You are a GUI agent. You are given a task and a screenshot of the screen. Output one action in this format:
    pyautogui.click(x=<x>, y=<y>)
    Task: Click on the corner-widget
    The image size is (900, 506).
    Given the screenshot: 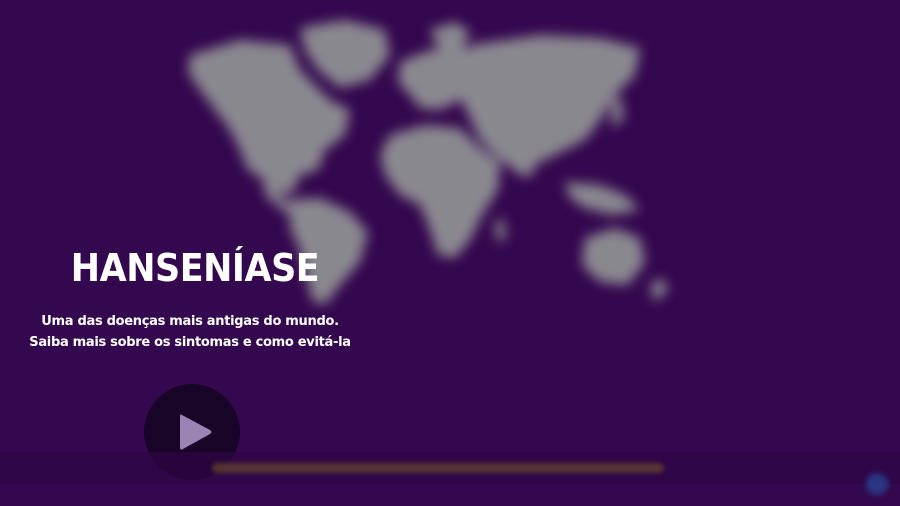 What is the action you would take?
    pyautogui.click(x=877, y=484)
    